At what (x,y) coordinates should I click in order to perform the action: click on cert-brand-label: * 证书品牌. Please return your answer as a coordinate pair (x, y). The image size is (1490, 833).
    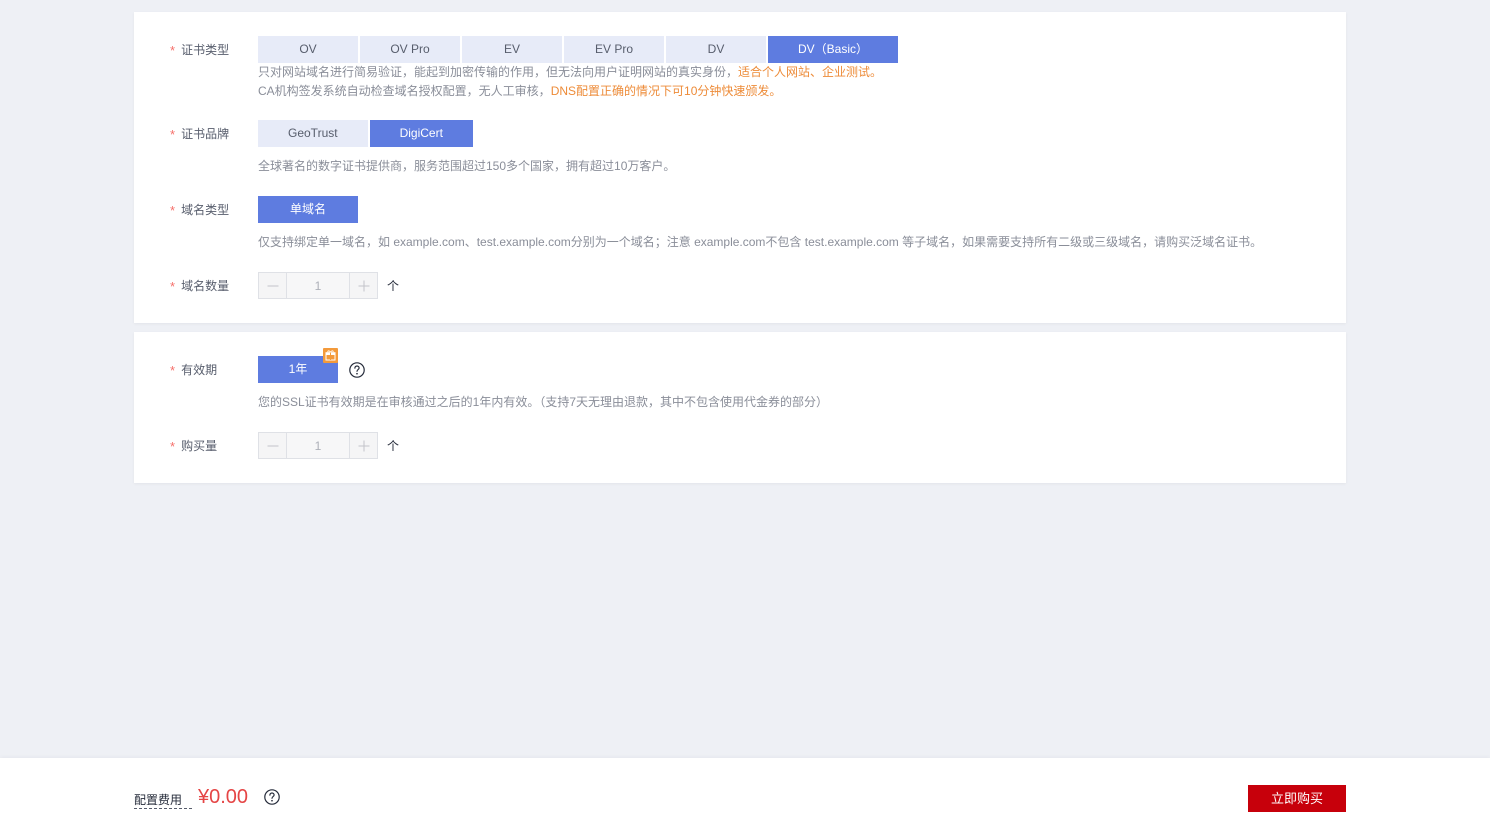
    Looking at the image, I should click on (199, 133).